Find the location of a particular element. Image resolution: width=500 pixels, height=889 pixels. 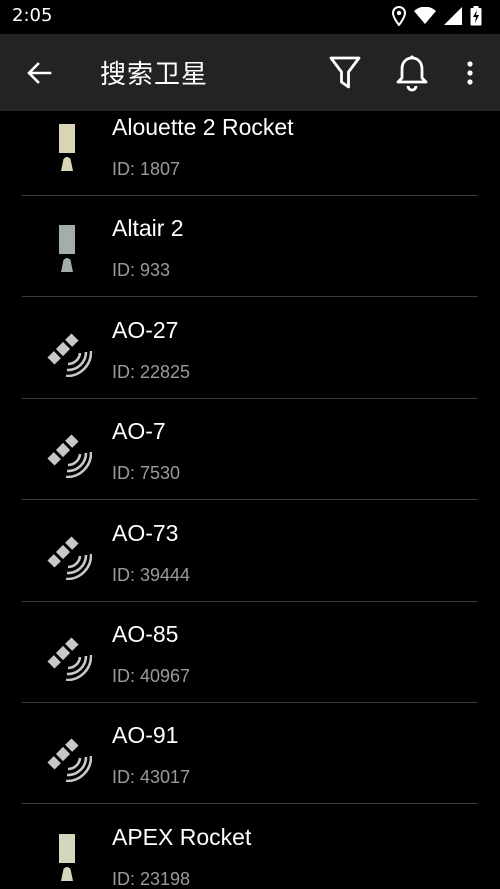

filter-icon is located at coordinates (345, 72).